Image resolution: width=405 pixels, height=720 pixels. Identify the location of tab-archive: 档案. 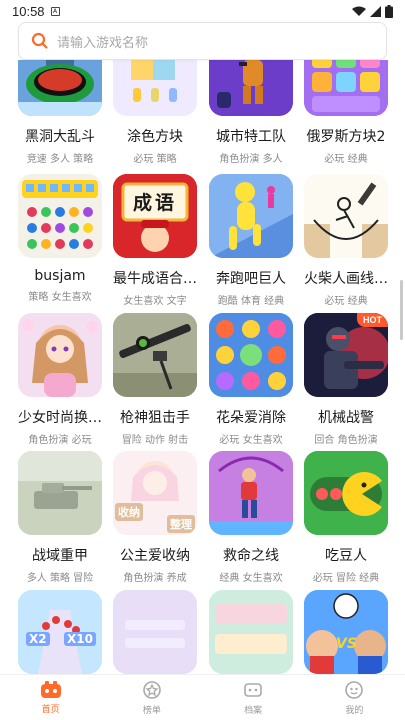
(253, 697).